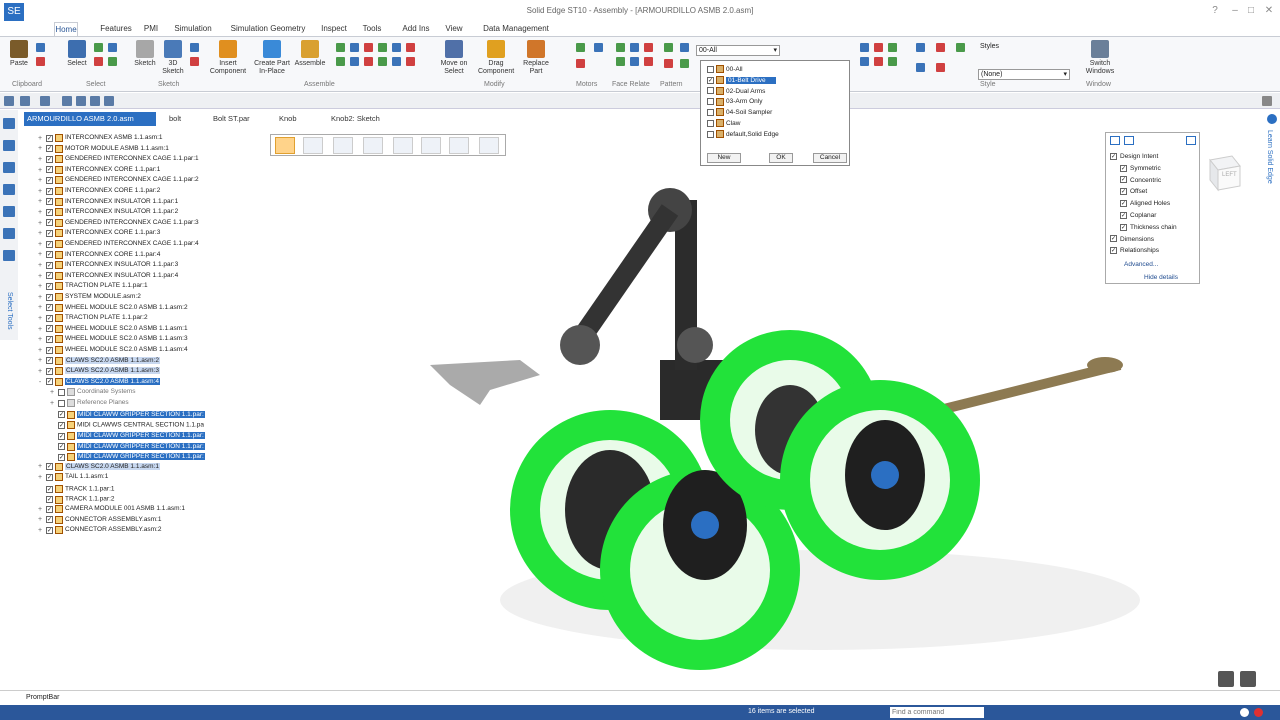  What do you see at coordinates (98, 170) in the screenshot?
I see `tree-row: + ✓ INTERCONNEX CORE 1.1.par:1` at bounding box center [98, 170].